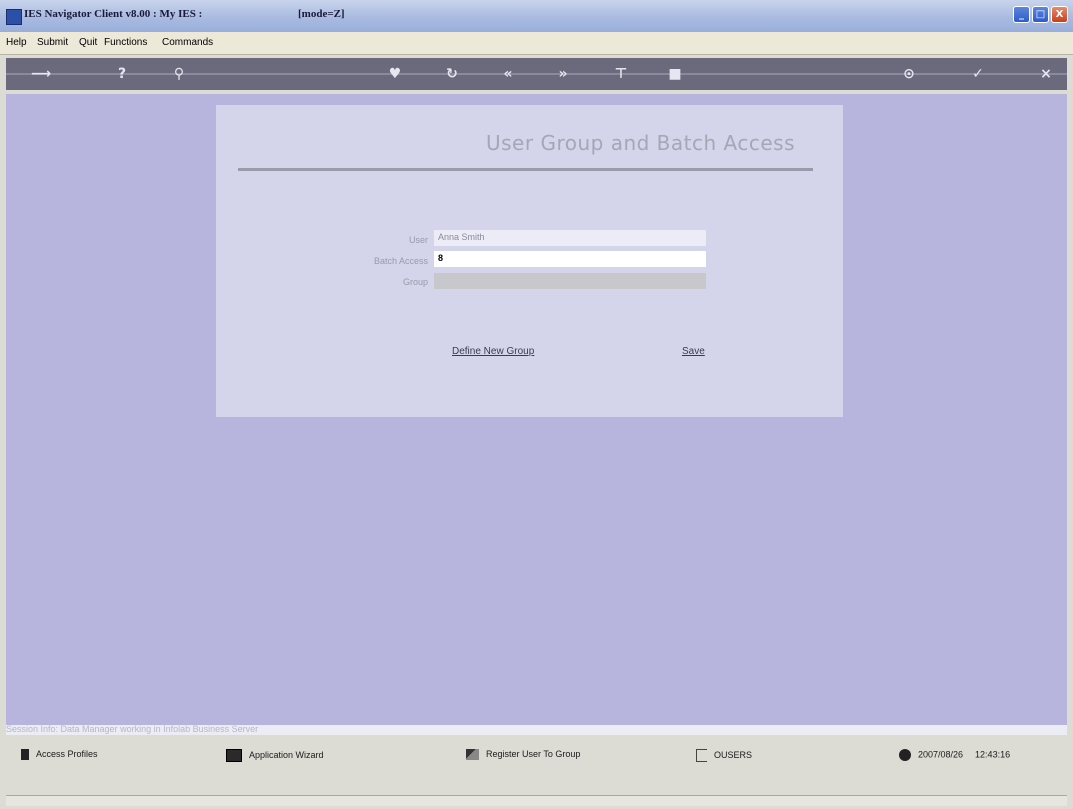 This screenshot has width=1073, height=809. I want to click on wizard-icon, so click(234, 755).